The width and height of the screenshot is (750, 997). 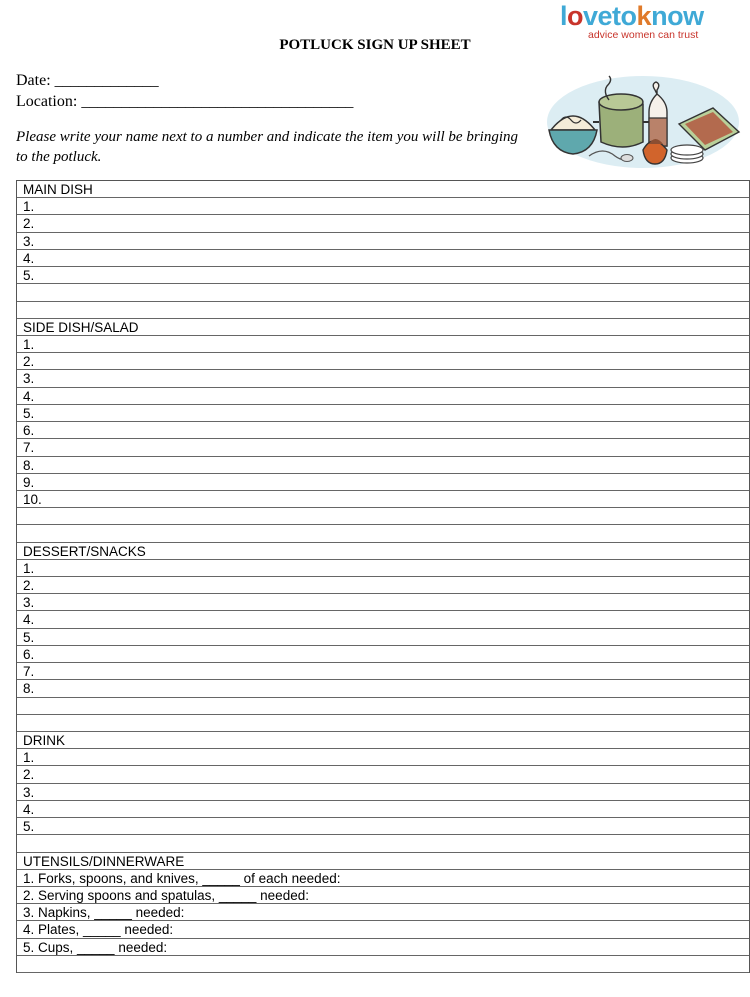 I want to click on potluck-food-illustration-icon, so click(x=644, y=121).